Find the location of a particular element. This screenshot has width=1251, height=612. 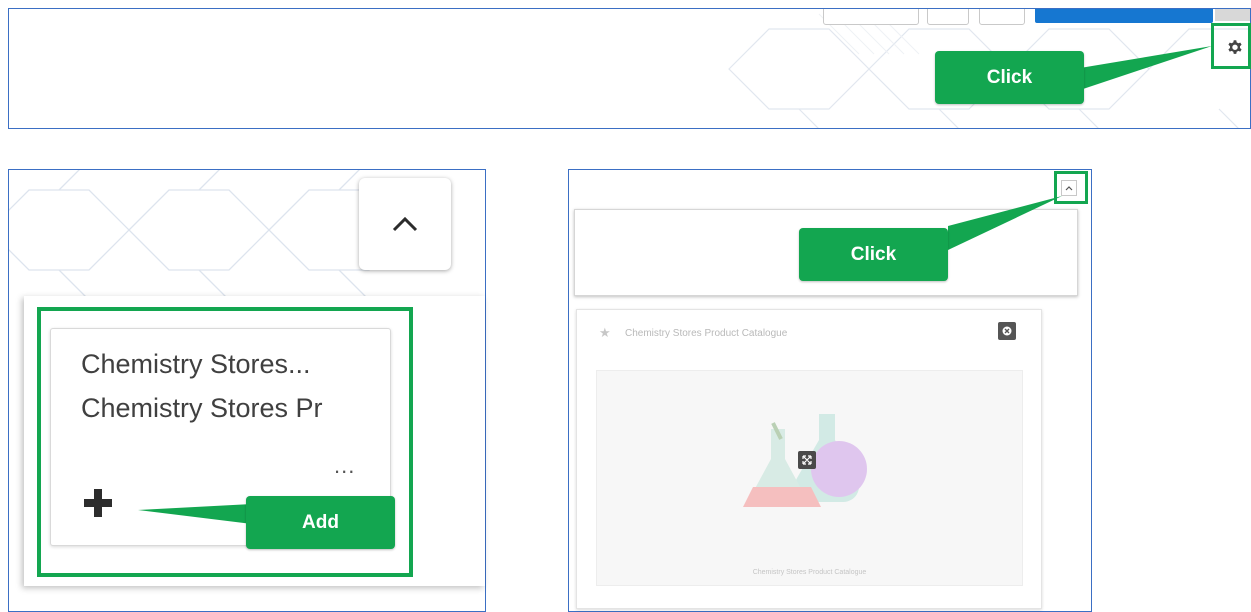

collapse-menu-button is located at coordinates (405, 224).